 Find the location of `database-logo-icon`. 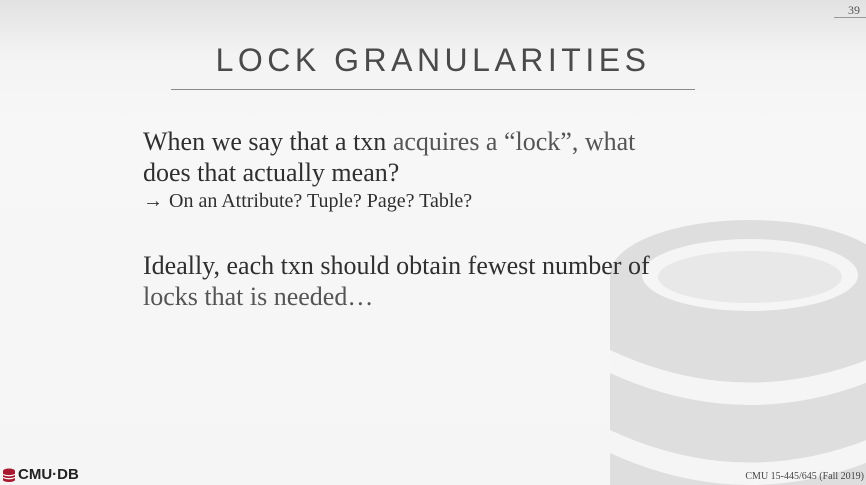

database-logo-icon is located at coordinates (9, 475).